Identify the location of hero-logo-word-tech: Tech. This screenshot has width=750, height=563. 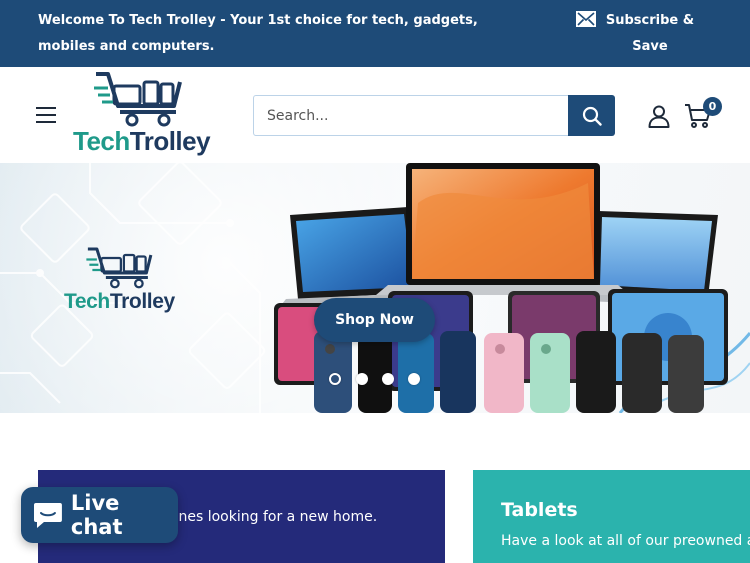
(87, 301).